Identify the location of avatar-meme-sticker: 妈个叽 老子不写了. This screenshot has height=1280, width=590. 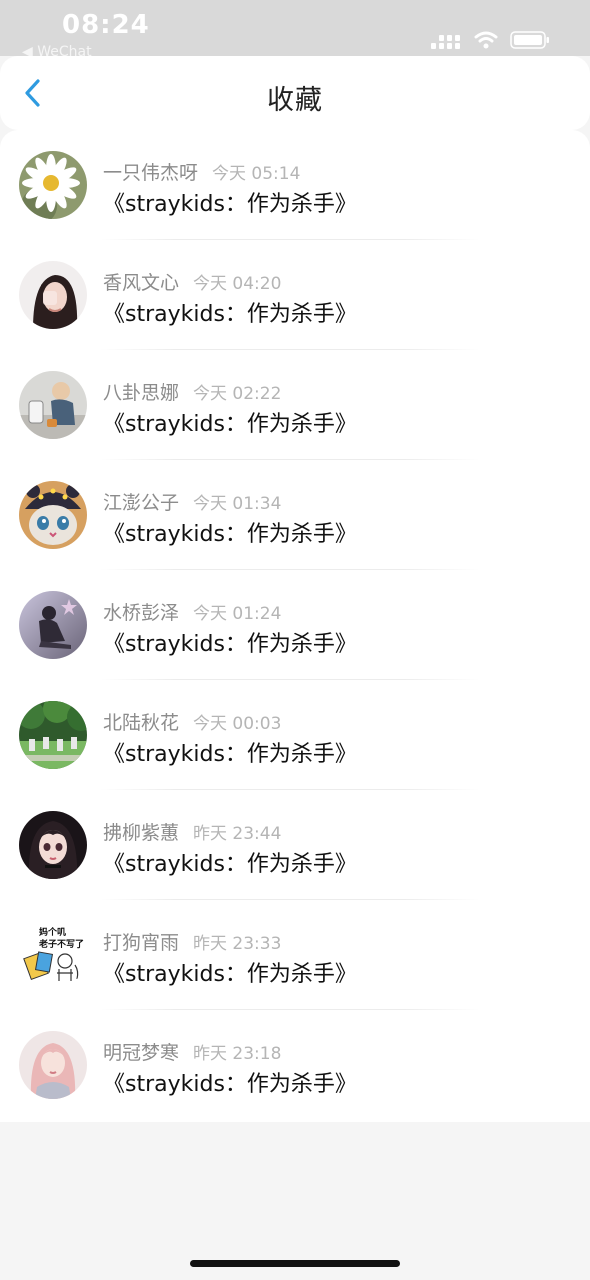
(53, 955).